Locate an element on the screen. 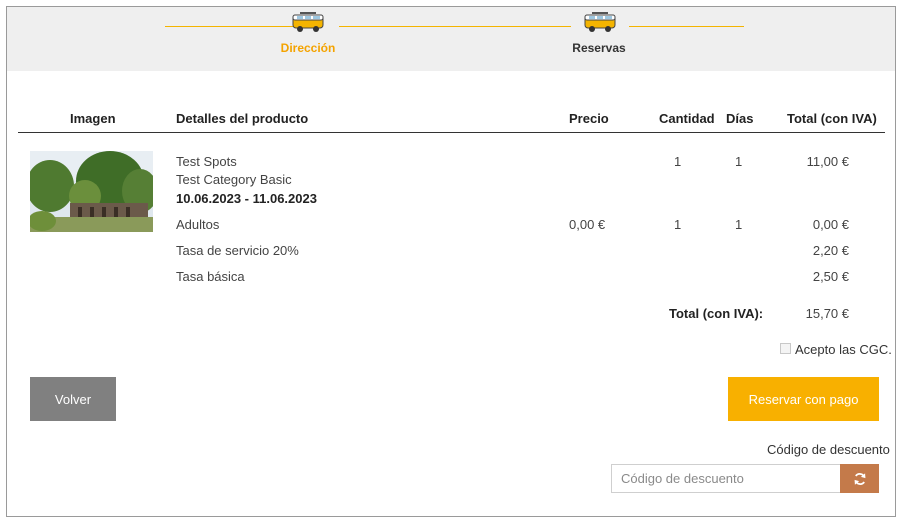  refresh-icon is located at coordinates (859, 478).